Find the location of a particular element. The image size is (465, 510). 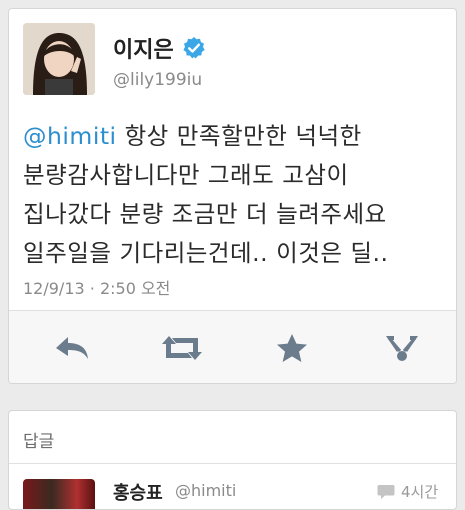

tweet-line: @himiti 항상 만족할만한 넉넉한 is located at coordinates (237, 136).